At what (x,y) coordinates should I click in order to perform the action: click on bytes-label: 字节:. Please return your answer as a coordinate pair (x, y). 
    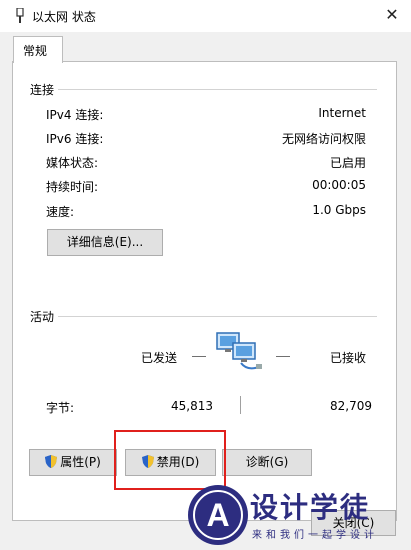
    Looking at the image, I should click on (60, 408).